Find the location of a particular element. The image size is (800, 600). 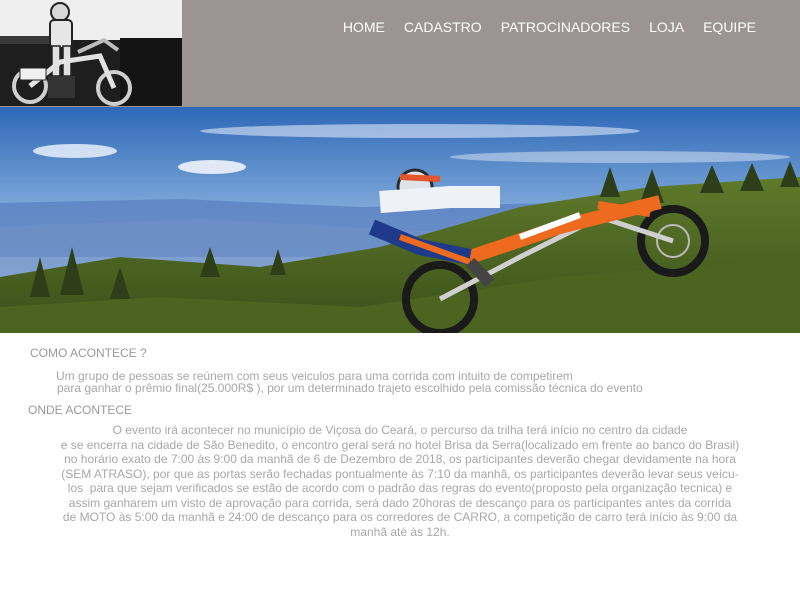

nav-patrocinadores: PATROCINADORES is located at coordinates (565, 27).